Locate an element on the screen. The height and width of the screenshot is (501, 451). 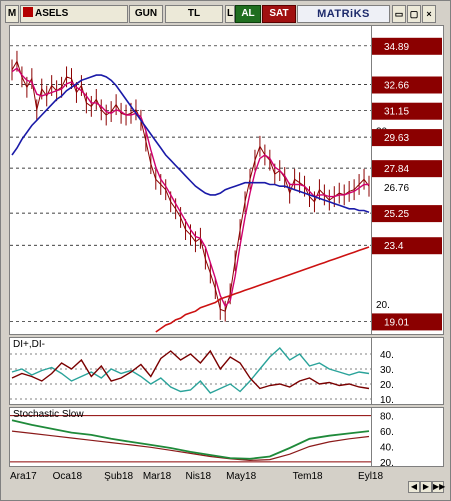
current-price-label: 26.76 is located at coordinates (396, 188).